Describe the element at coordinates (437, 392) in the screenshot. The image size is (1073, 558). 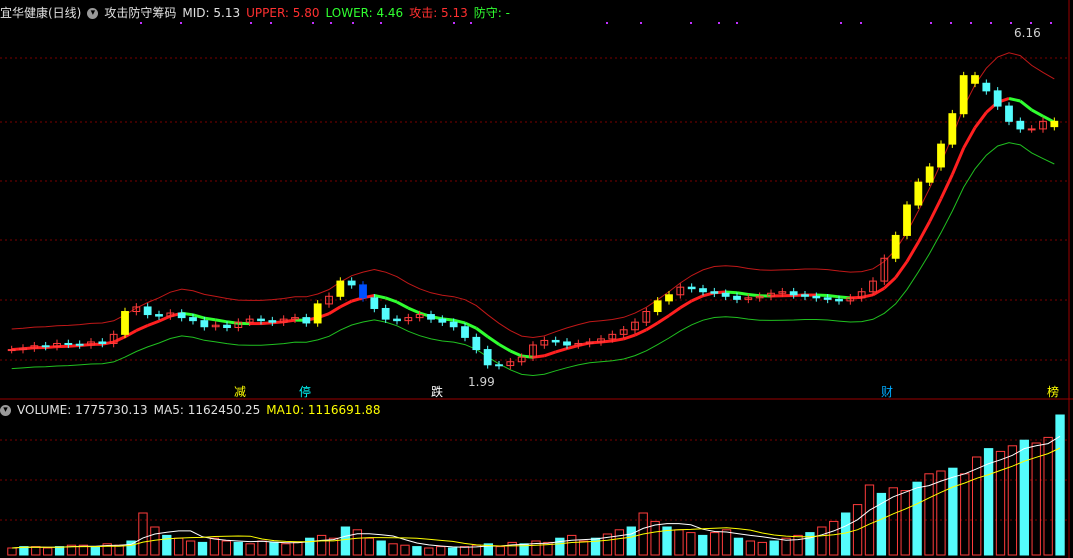
I see `signal-label-die: 跌` at that location.